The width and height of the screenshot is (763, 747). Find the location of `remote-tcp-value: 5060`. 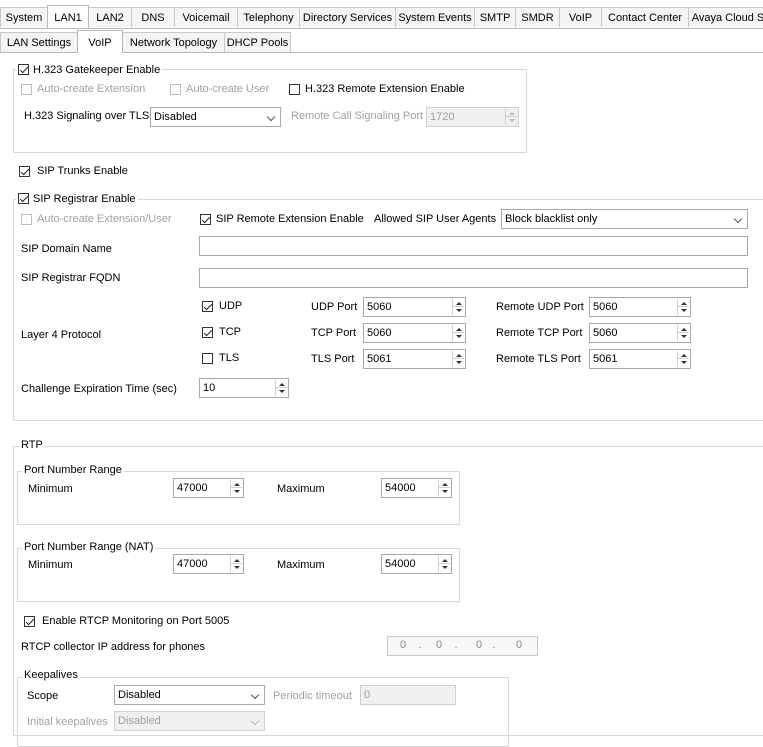

remote-tcp-value: 5060 is located at coordinates (605, 333).